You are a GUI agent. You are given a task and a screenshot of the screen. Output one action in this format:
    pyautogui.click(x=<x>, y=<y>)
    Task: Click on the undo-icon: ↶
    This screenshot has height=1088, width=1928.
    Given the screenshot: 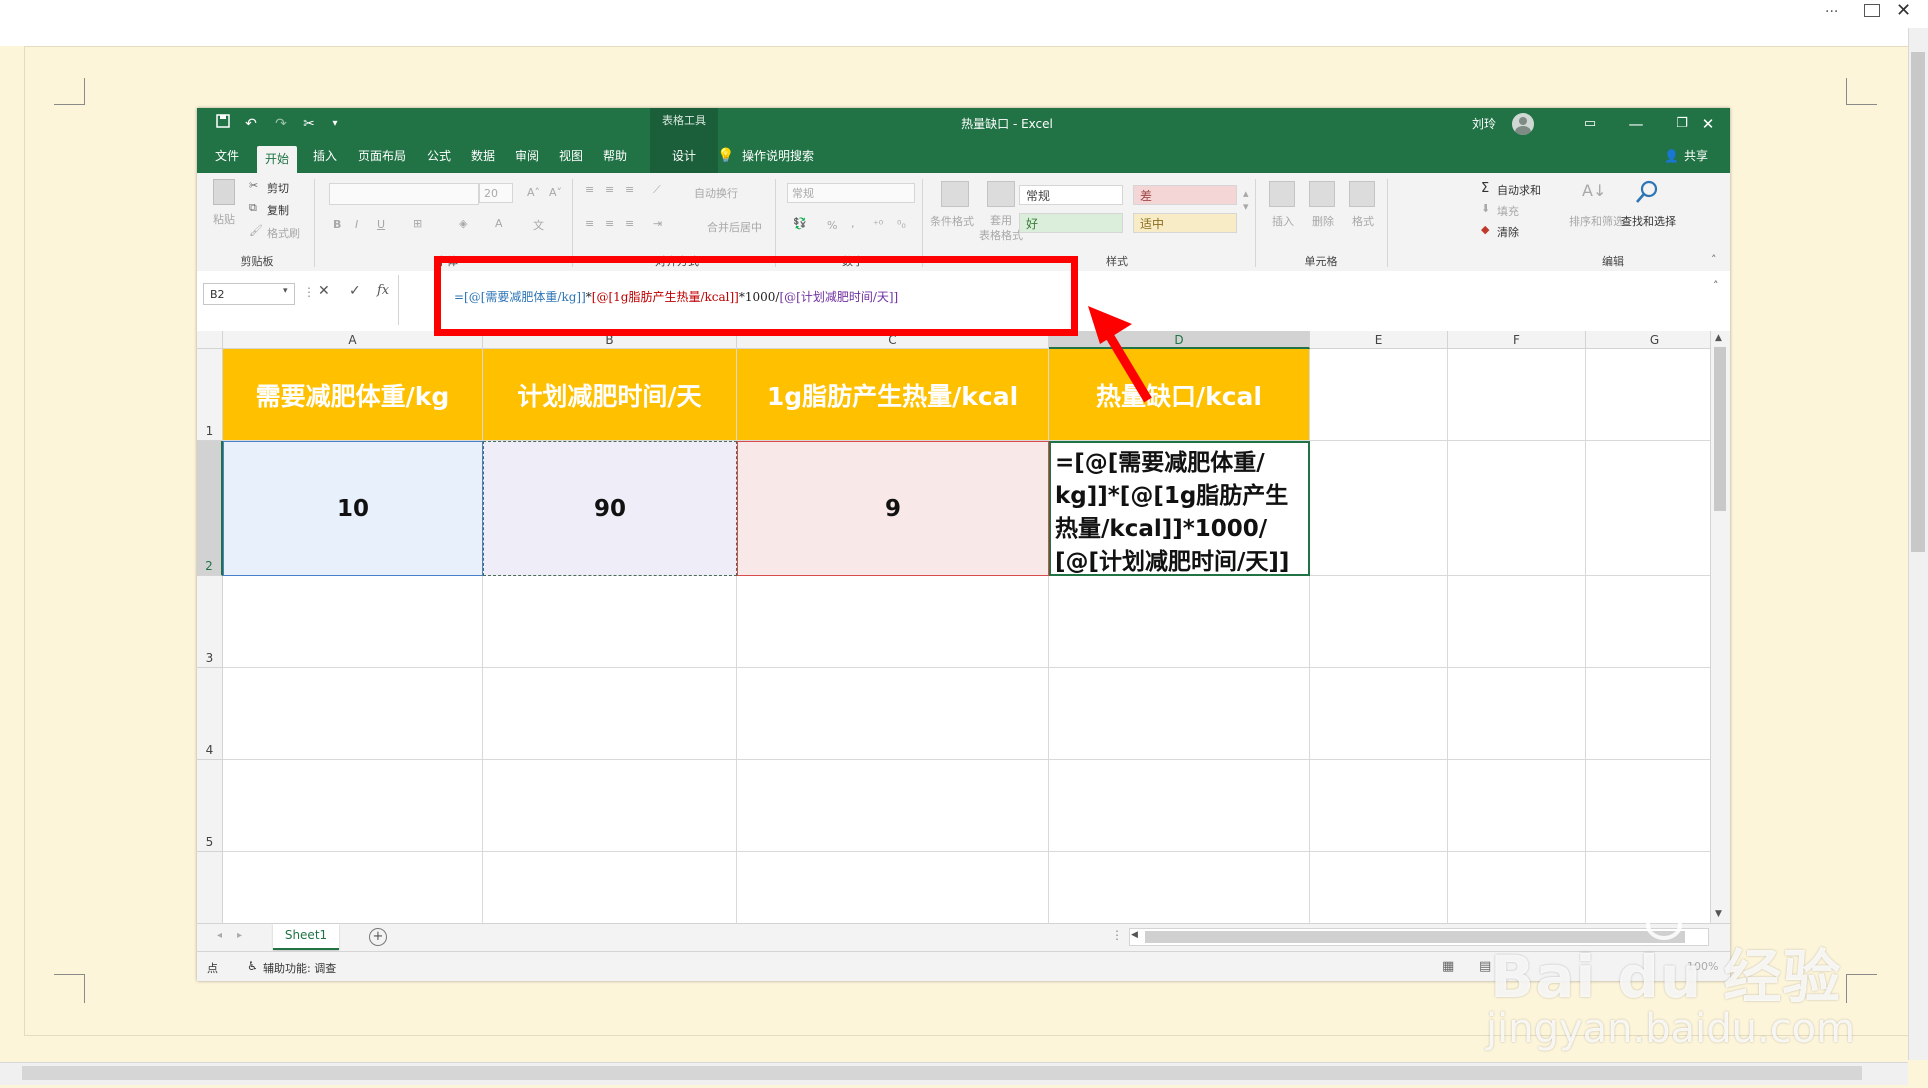 What is the action you would take?
    pyautogui.click(x=251, y=124)
    